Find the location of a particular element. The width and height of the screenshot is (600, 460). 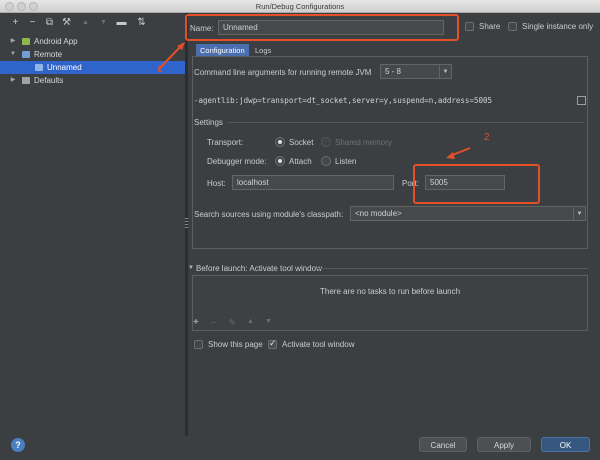

ok-button: OK is located at coordinates (565, 444).